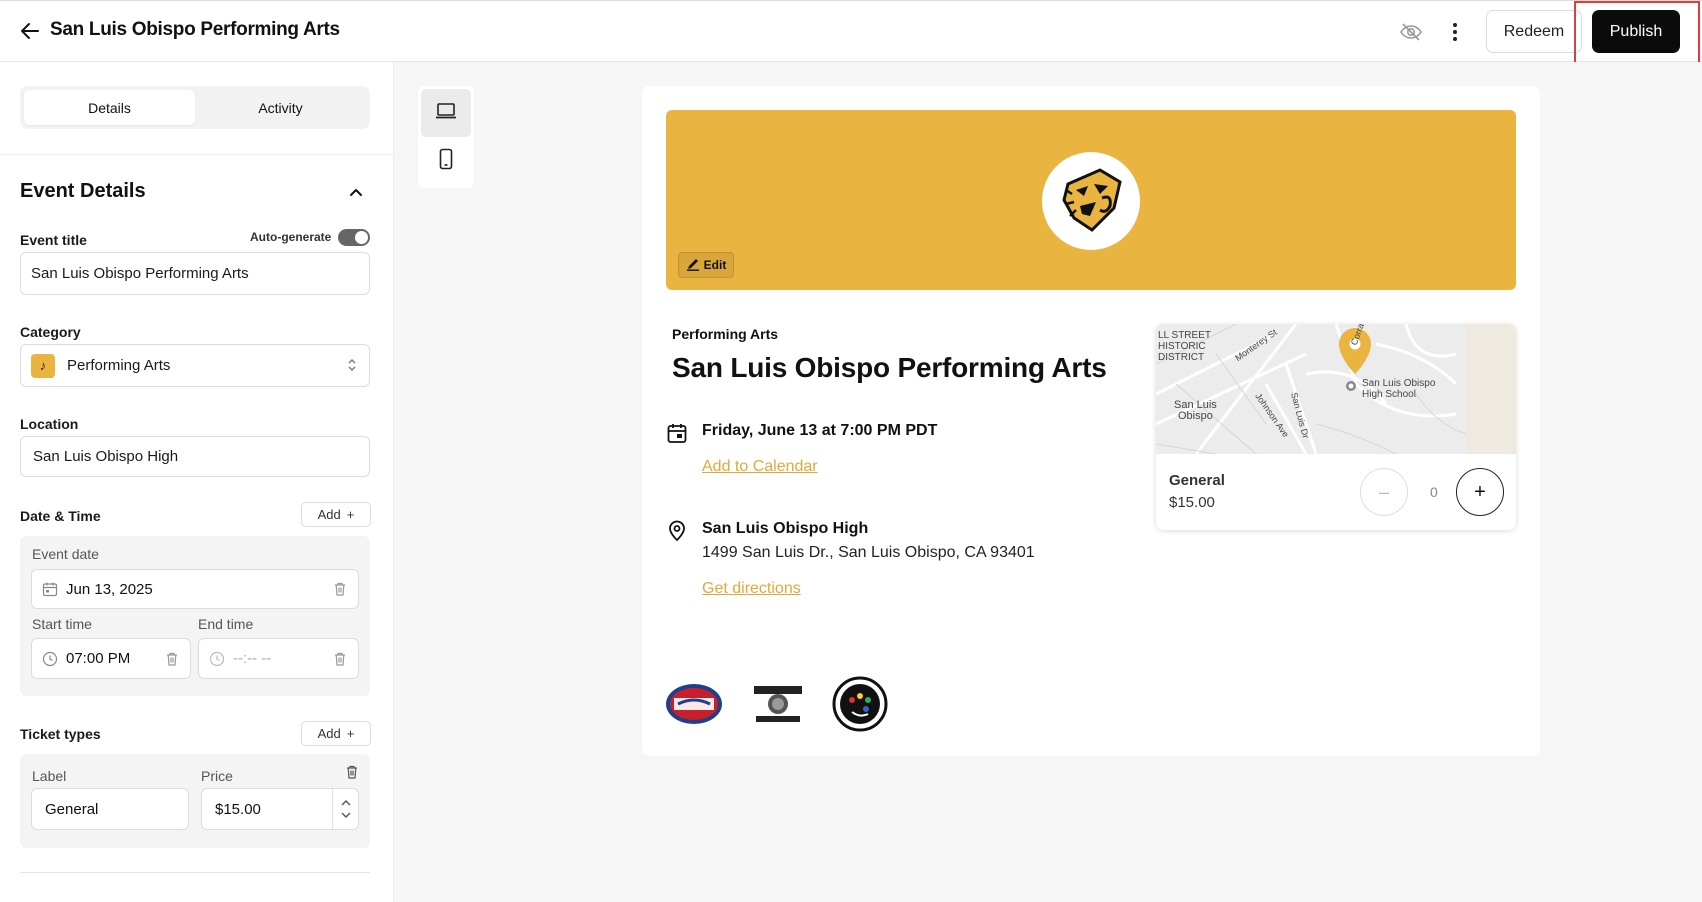 Image resolution: width=1702 pixels, height=902 pixels. I want to click on event-date-label: Event date, so click(65, 554).